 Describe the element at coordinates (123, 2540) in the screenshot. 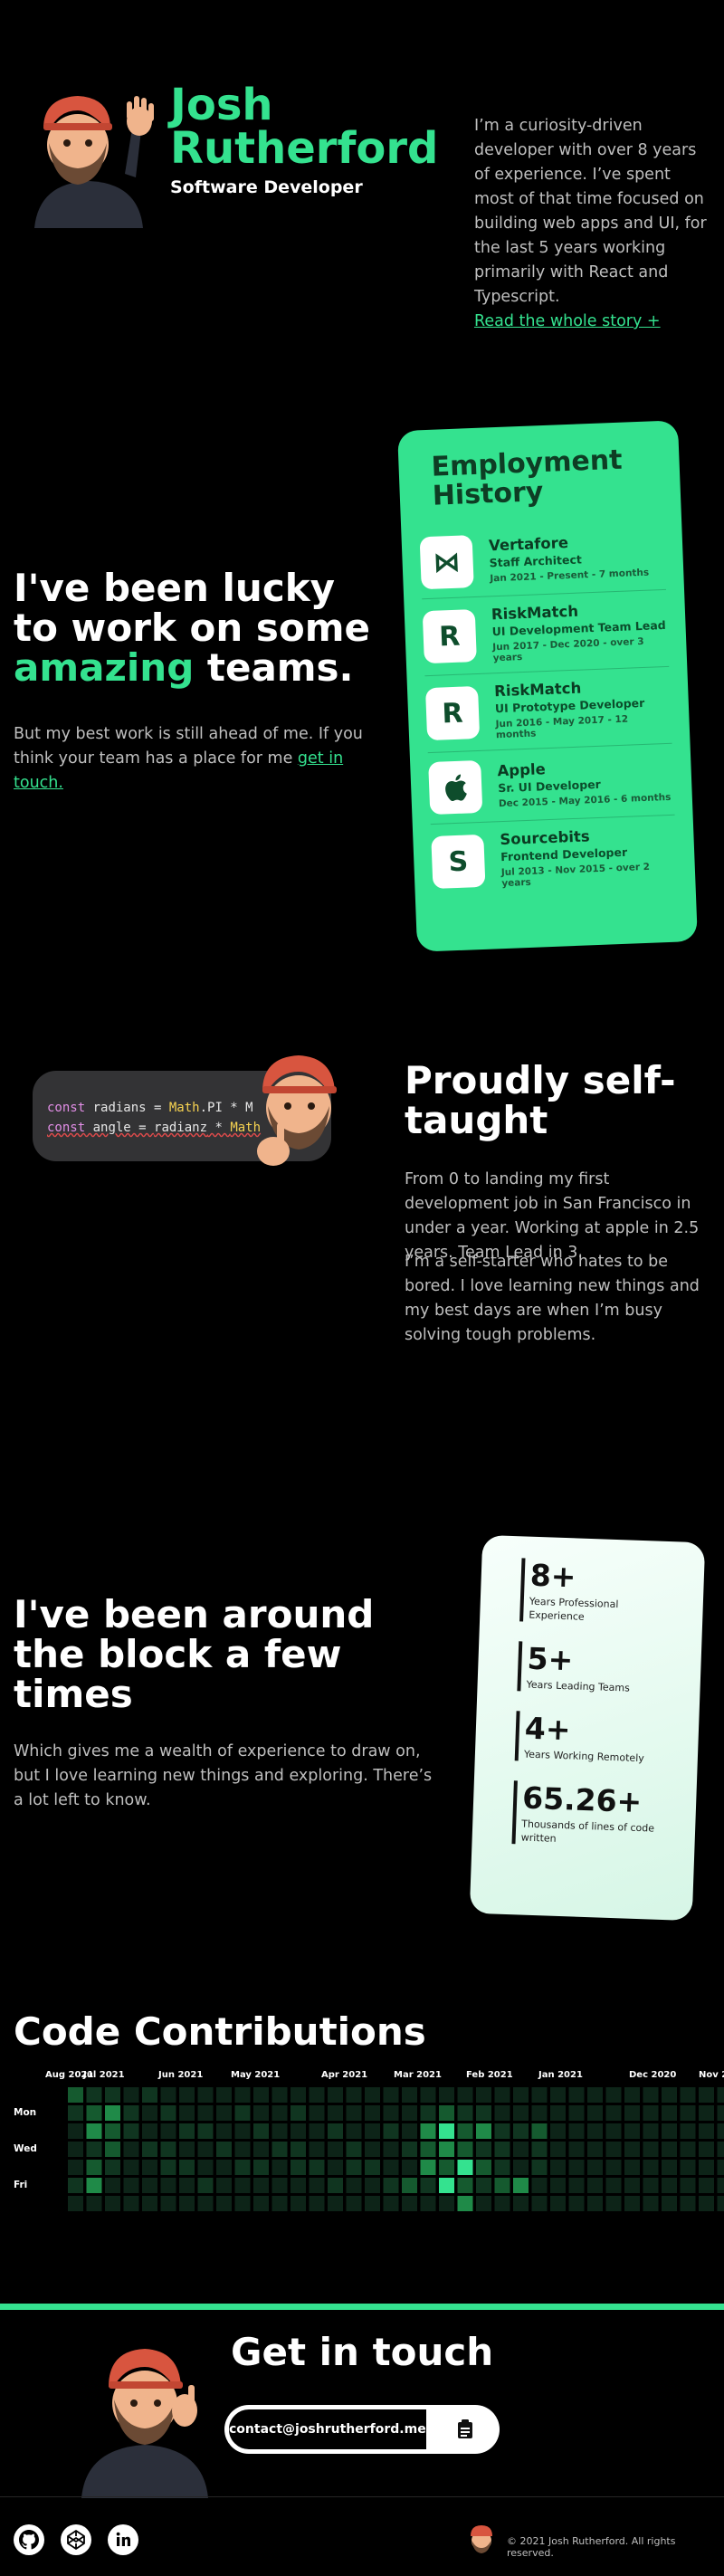

I see `linkedin-icon` at that location.